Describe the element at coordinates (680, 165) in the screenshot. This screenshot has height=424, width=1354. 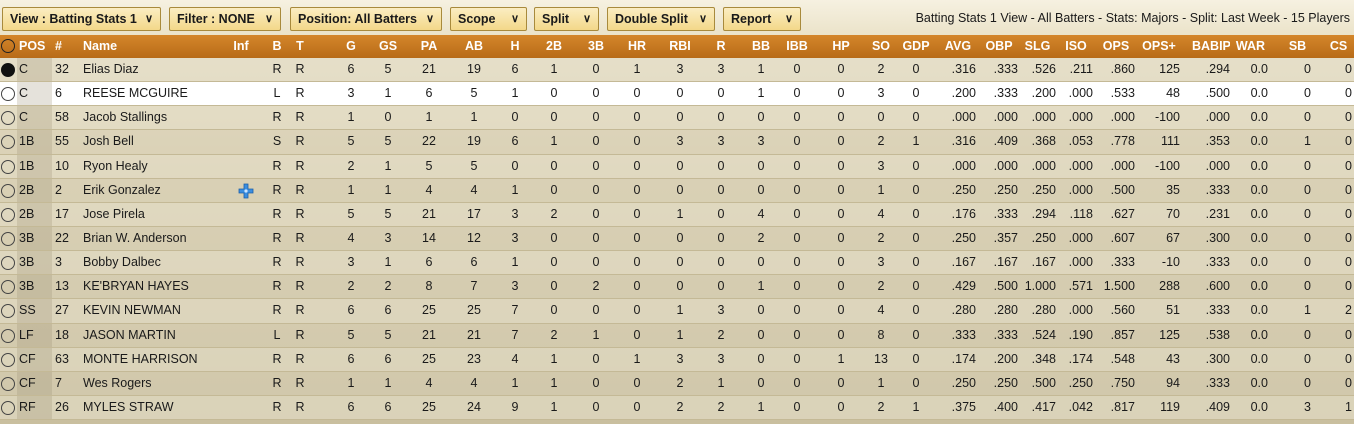
I see `cell-rbi: 0` at that location.